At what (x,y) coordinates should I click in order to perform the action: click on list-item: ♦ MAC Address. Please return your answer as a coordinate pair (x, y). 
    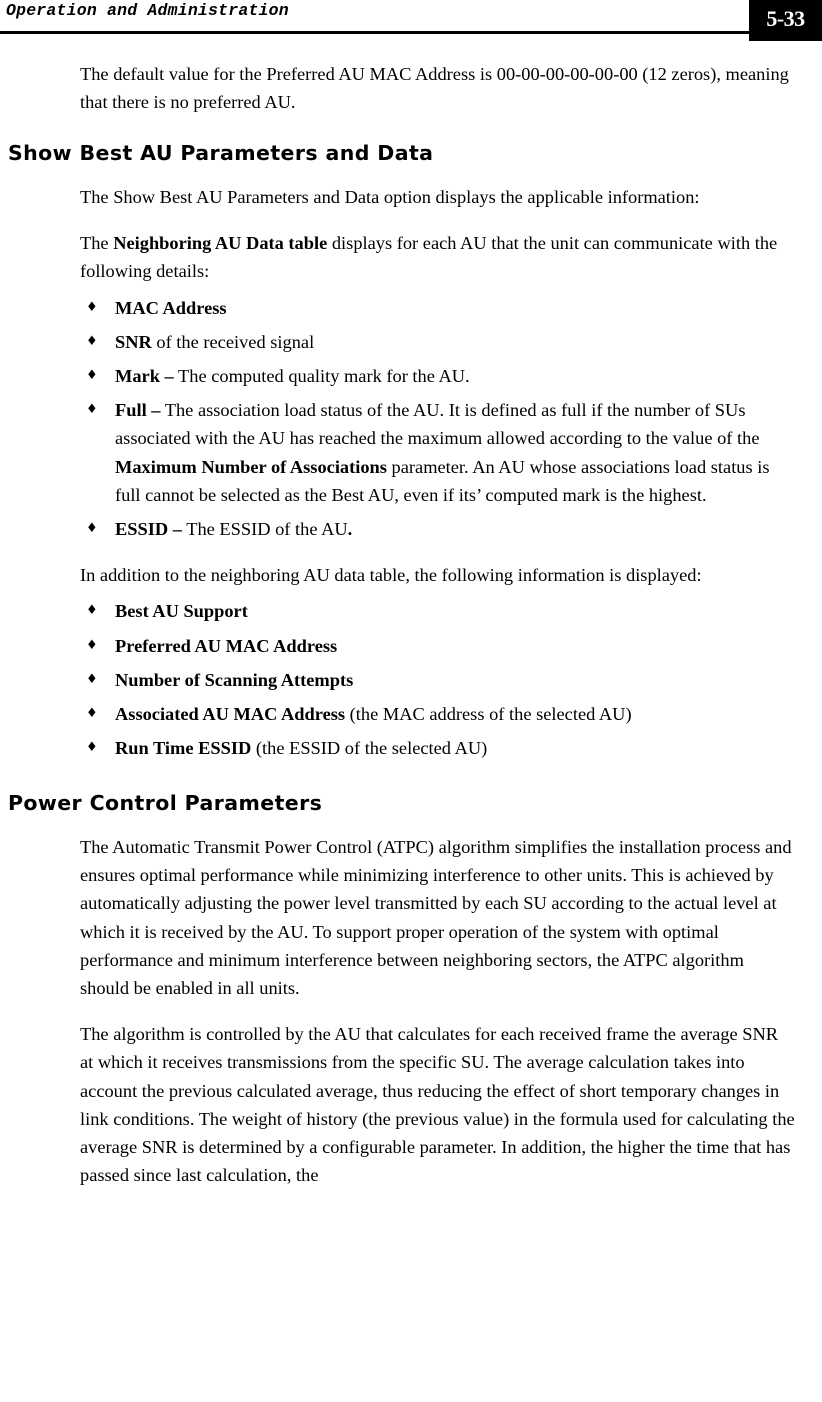
    Looking at the image, I should click on (411, 308).